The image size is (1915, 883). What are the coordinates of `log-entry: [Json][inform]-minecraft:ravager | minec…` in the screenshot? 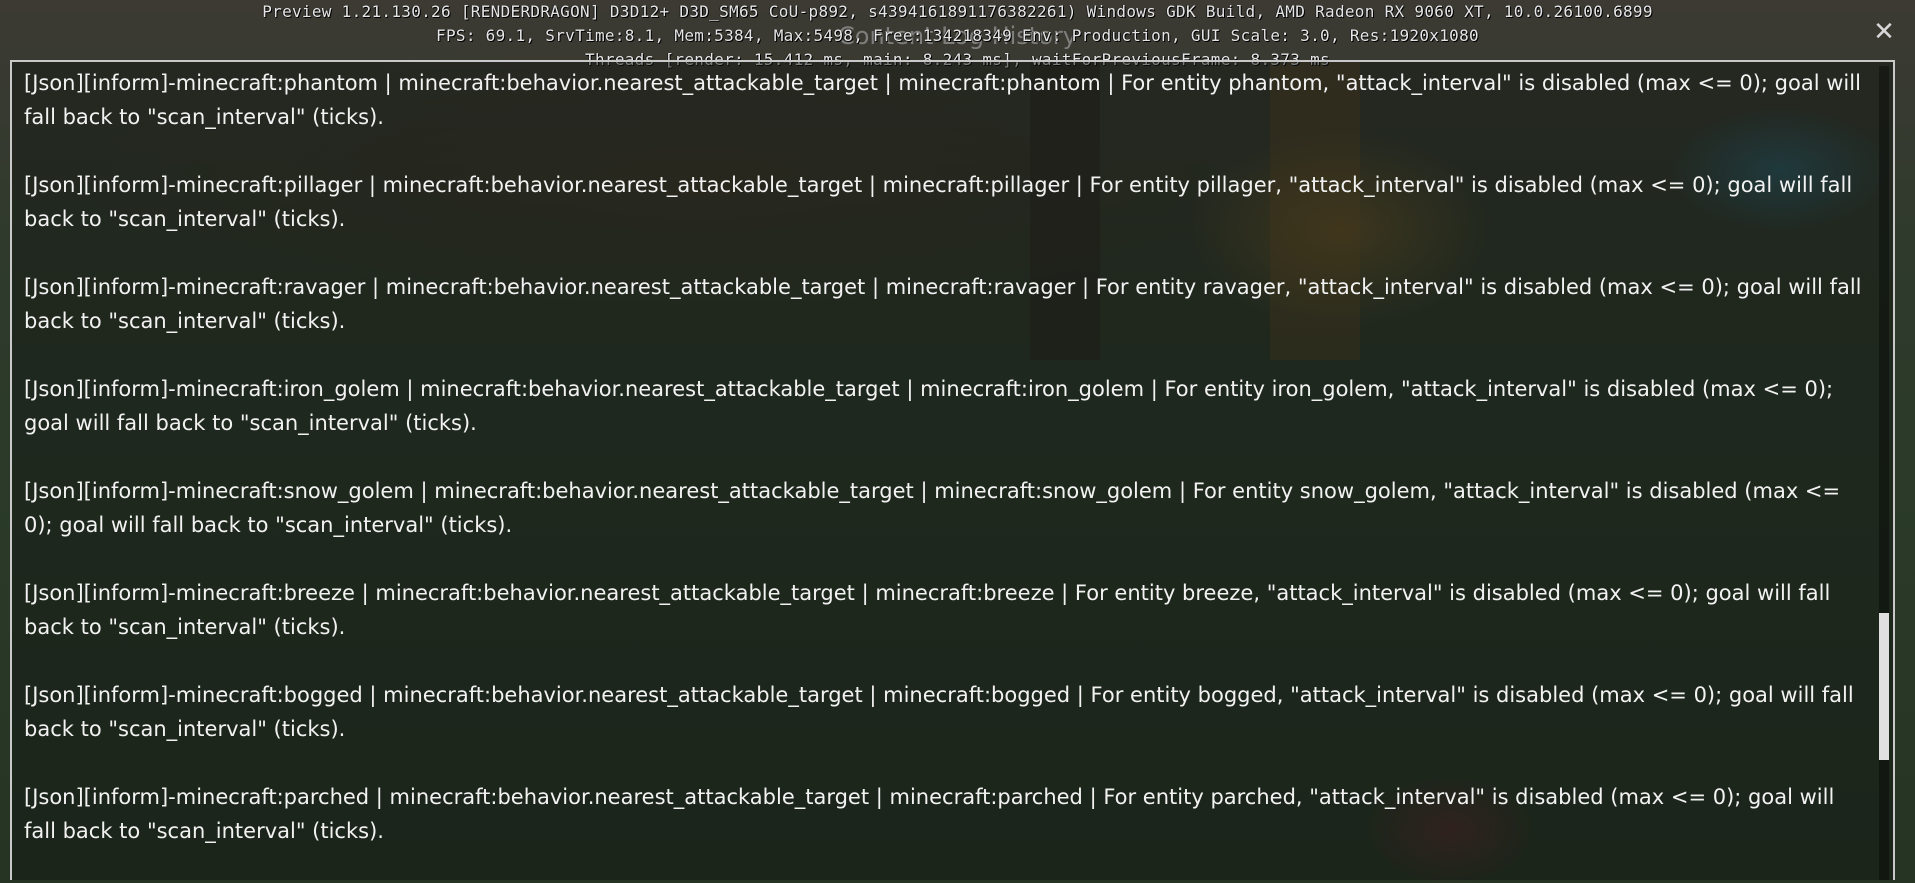 It's located at (943, 304).